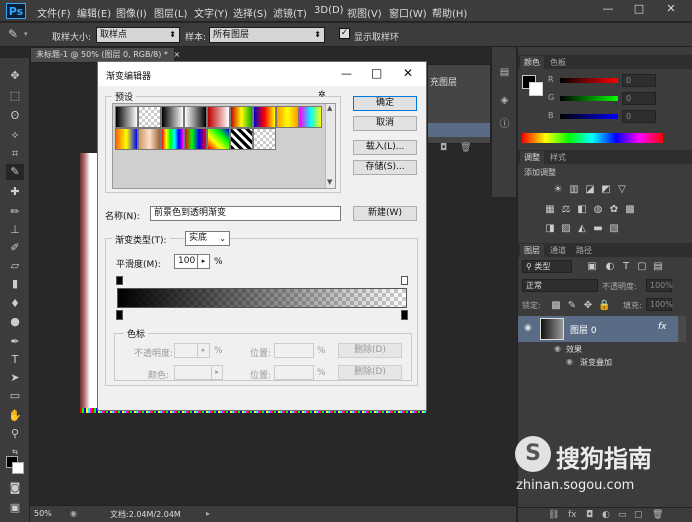 The height and width of the screenshot is (522, 692). What do you see at coordinates (566, 228) in the screenshot?
I see `posterize-icon: ▨` at bounding box center [566, 228].